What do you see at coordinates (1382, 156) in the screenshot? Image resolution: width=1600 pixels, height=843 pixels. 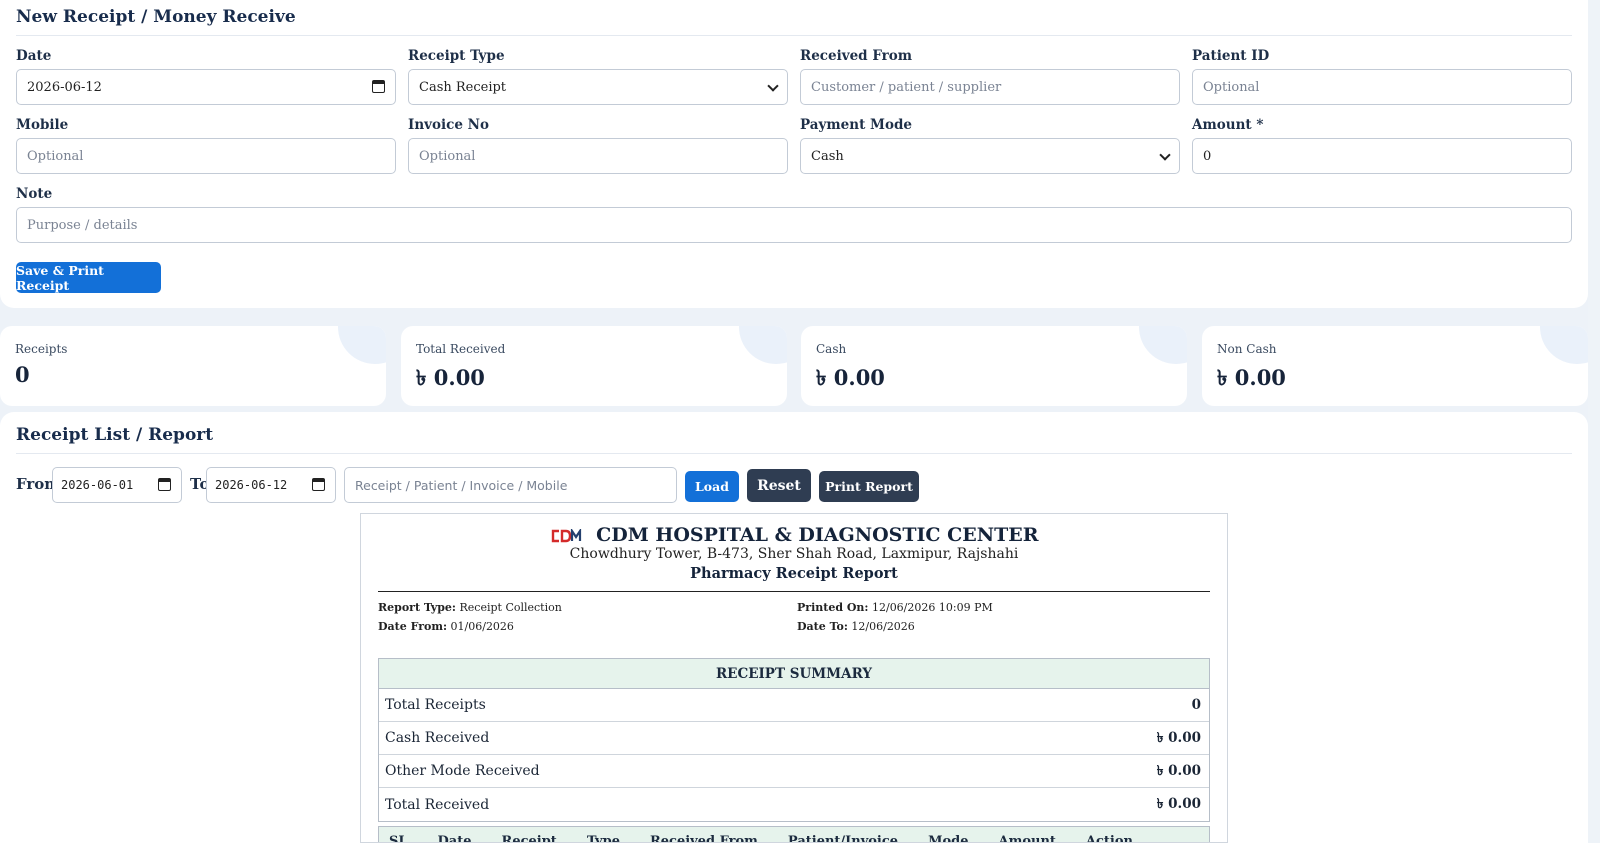 I see `amount-input: 0` at bounding box center [1382, 156].